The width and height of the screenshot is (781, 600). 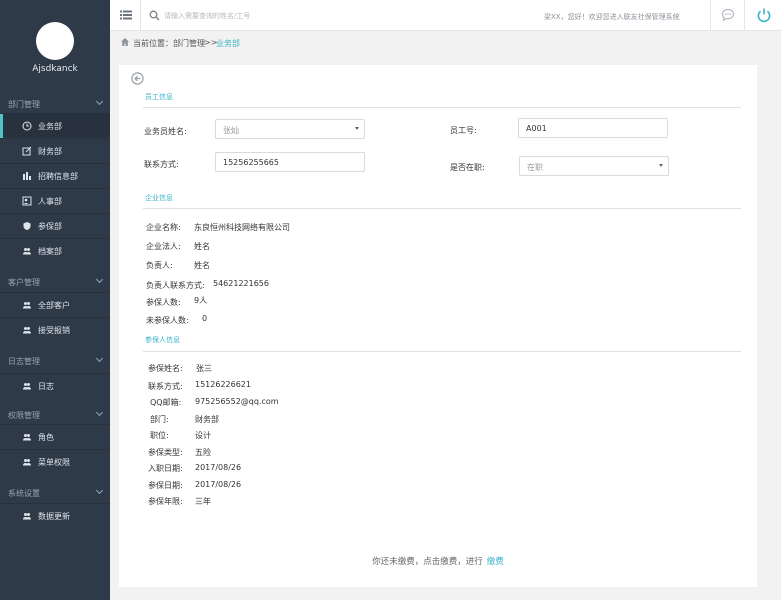 I want to click on chart-icon, so click(x=27, y=176).